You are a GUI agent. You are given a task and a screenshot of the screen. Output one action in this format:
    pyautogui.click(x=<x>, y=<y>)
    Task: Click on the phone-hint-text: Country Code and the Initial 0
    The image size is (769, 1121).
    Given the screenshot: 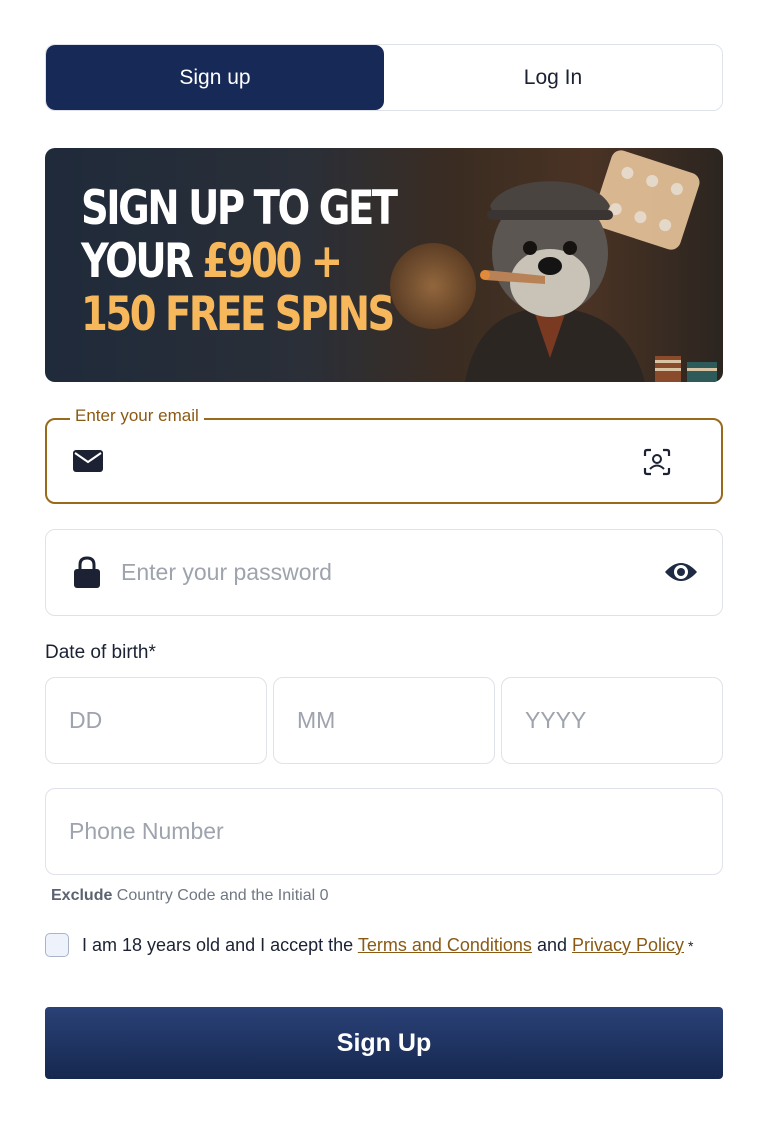 What is the action you would take?
    pyautogui.click(x=220, y=895)
    